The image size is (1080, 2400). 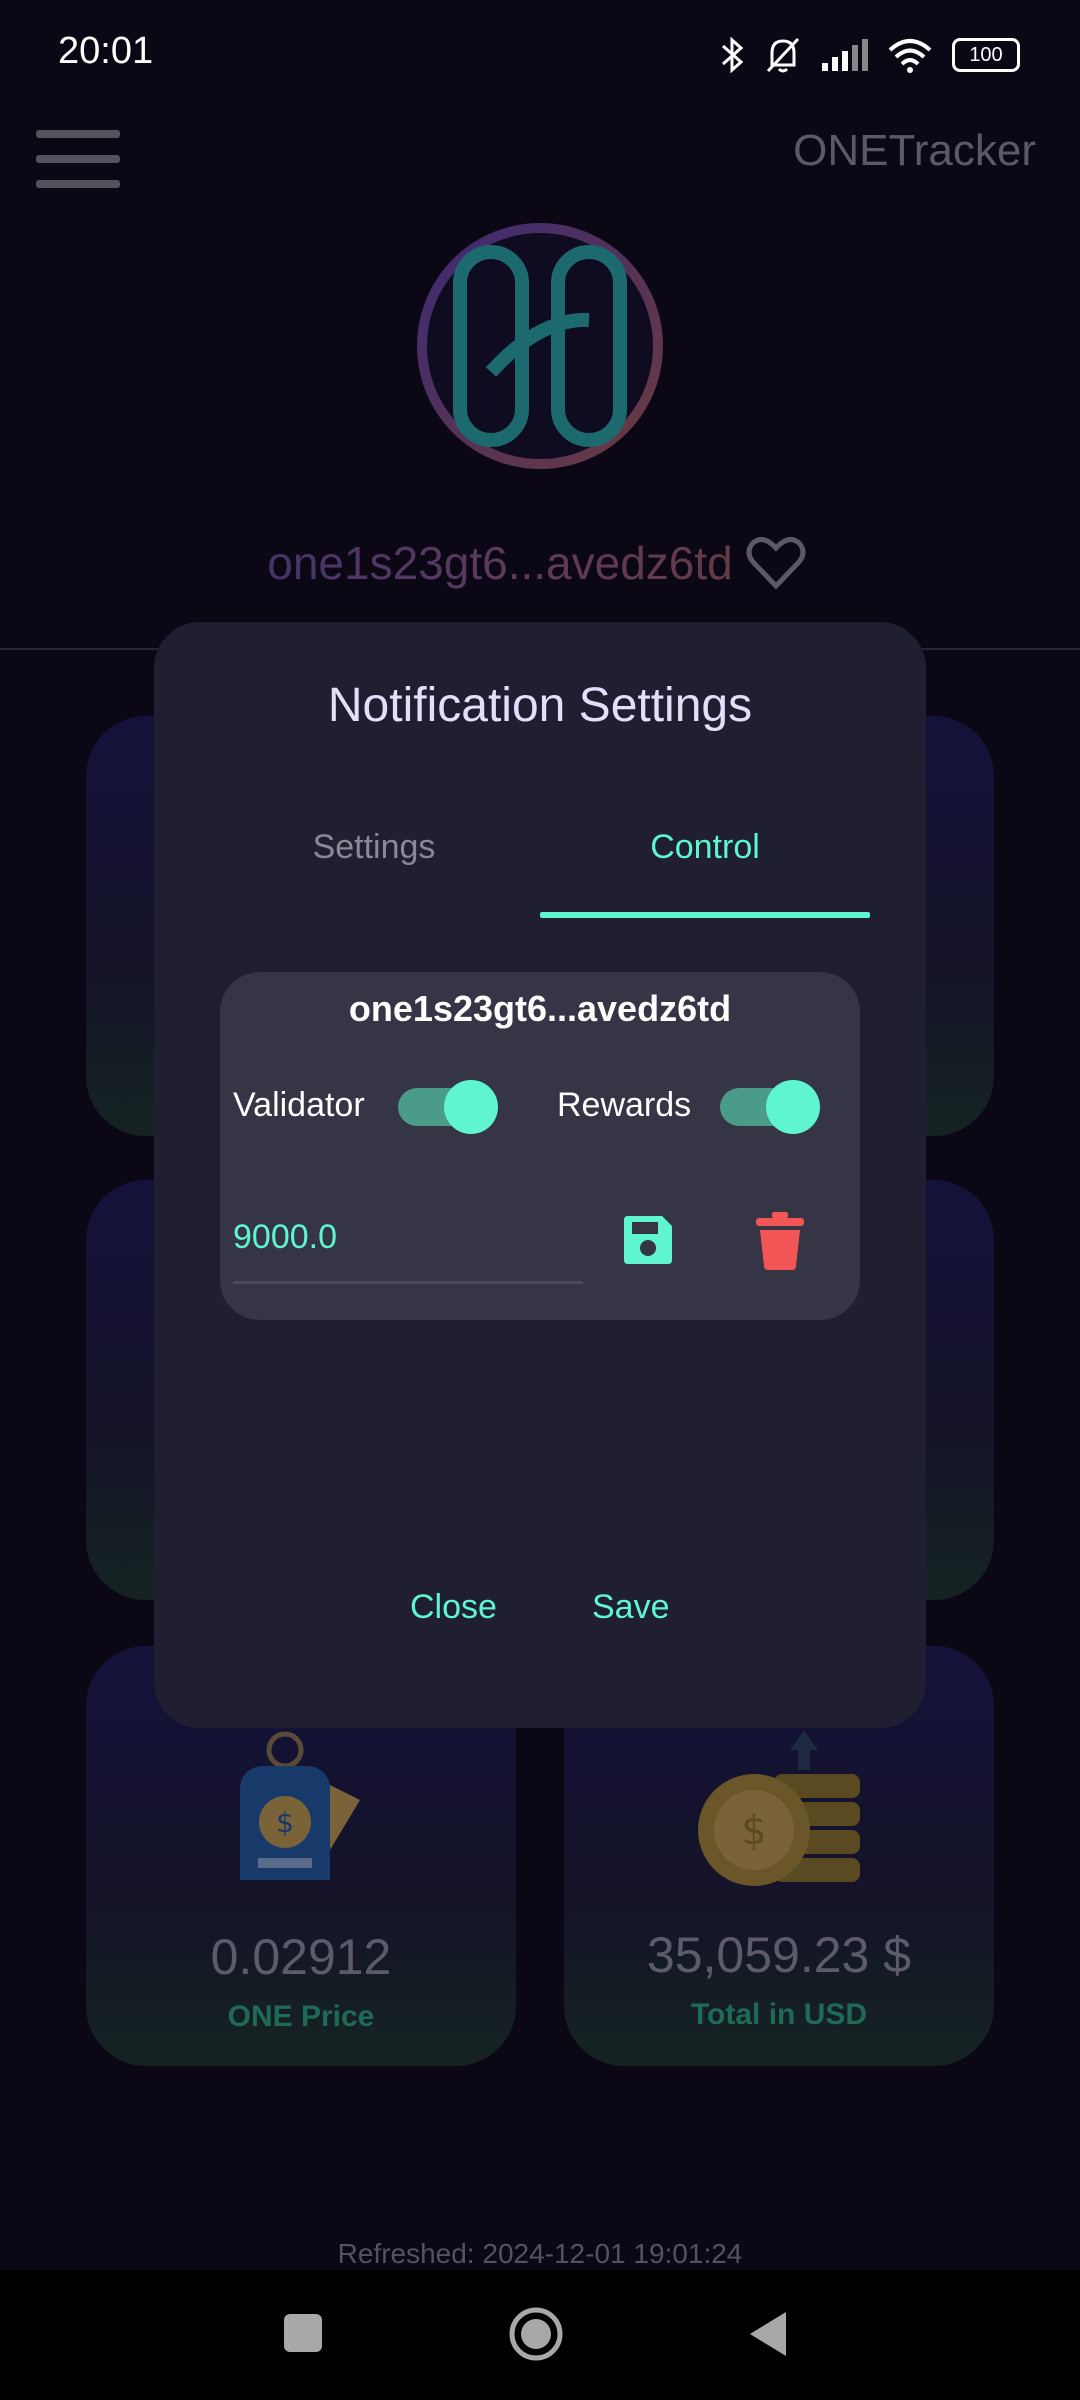 I want to click on wallet-address: one1s23gt6...avedz6td, so click(x=500, y=563).